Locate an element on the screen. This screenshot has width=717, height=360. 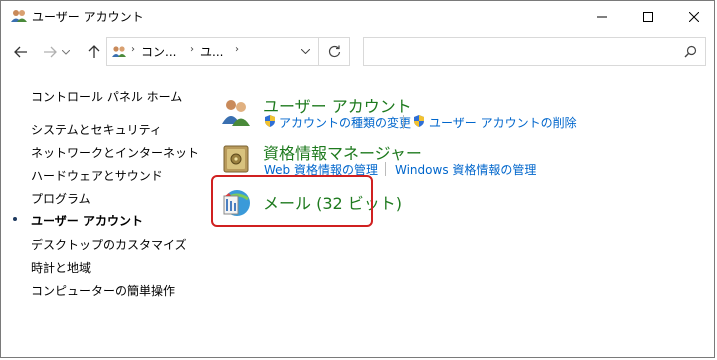
back-button is located at coordinates (21, 52).